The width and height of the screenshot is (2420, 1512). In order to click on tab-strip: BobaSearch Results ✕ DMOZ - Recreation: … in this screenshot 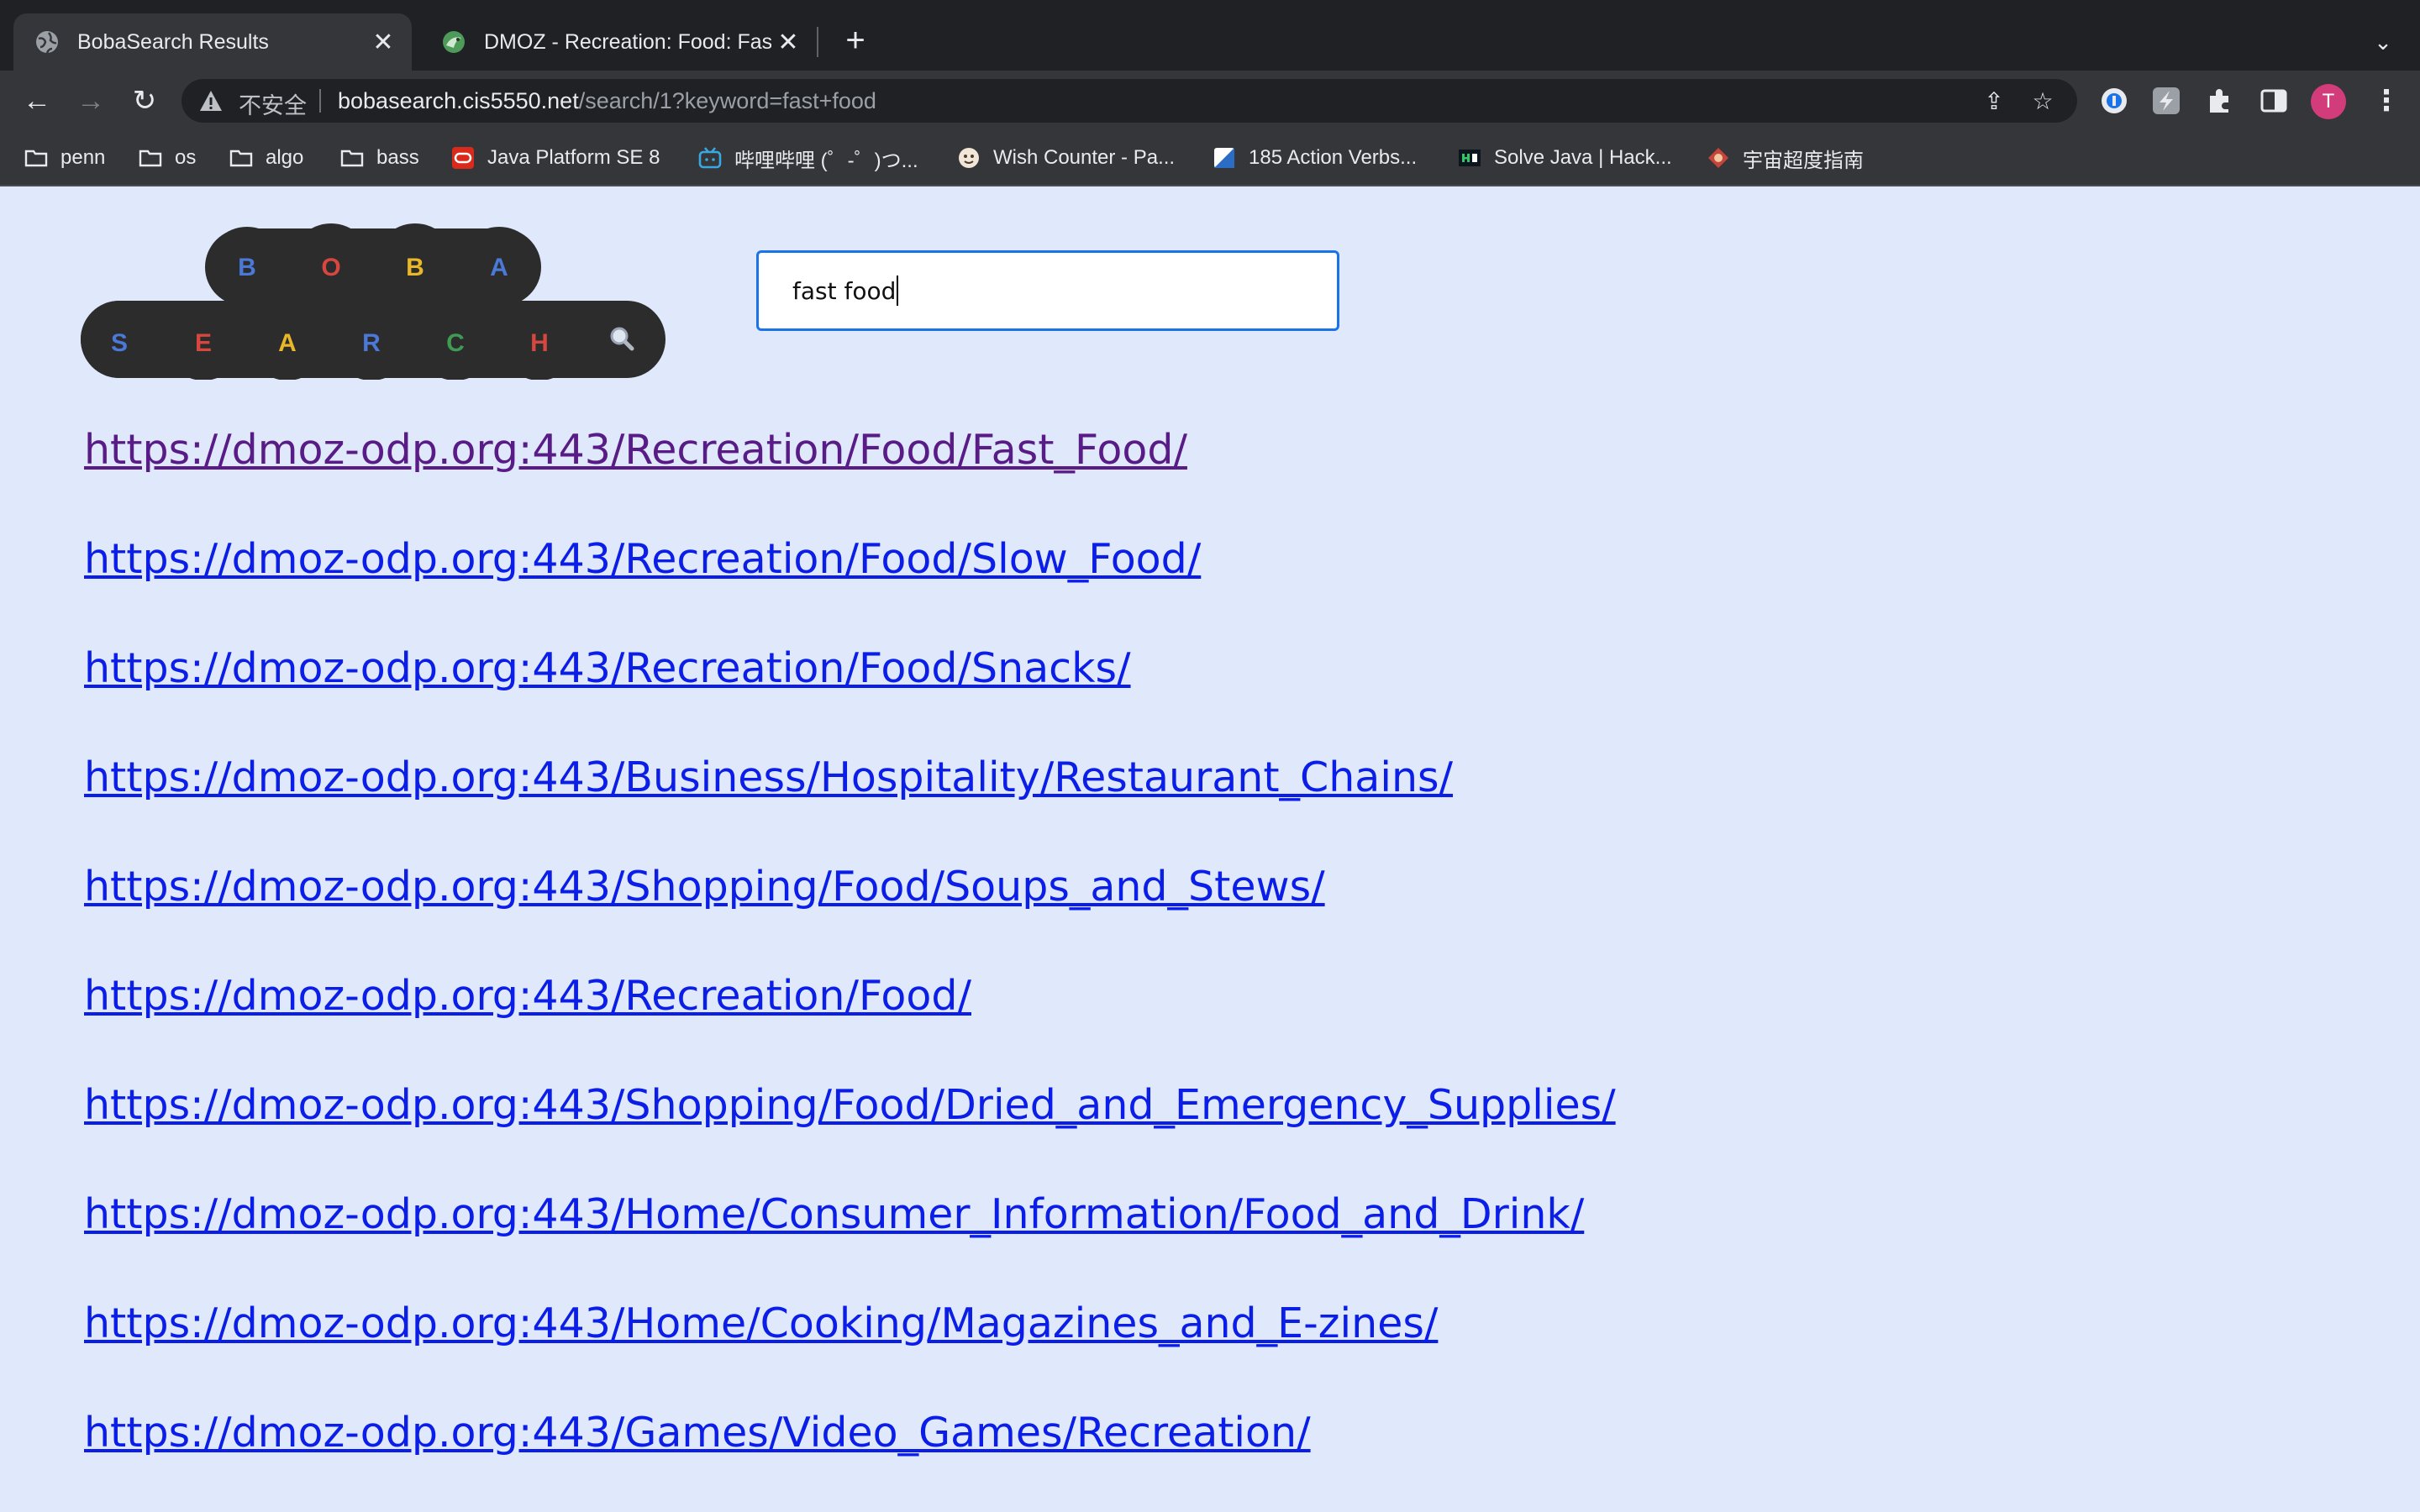, I will do `click(1210, 35)`.